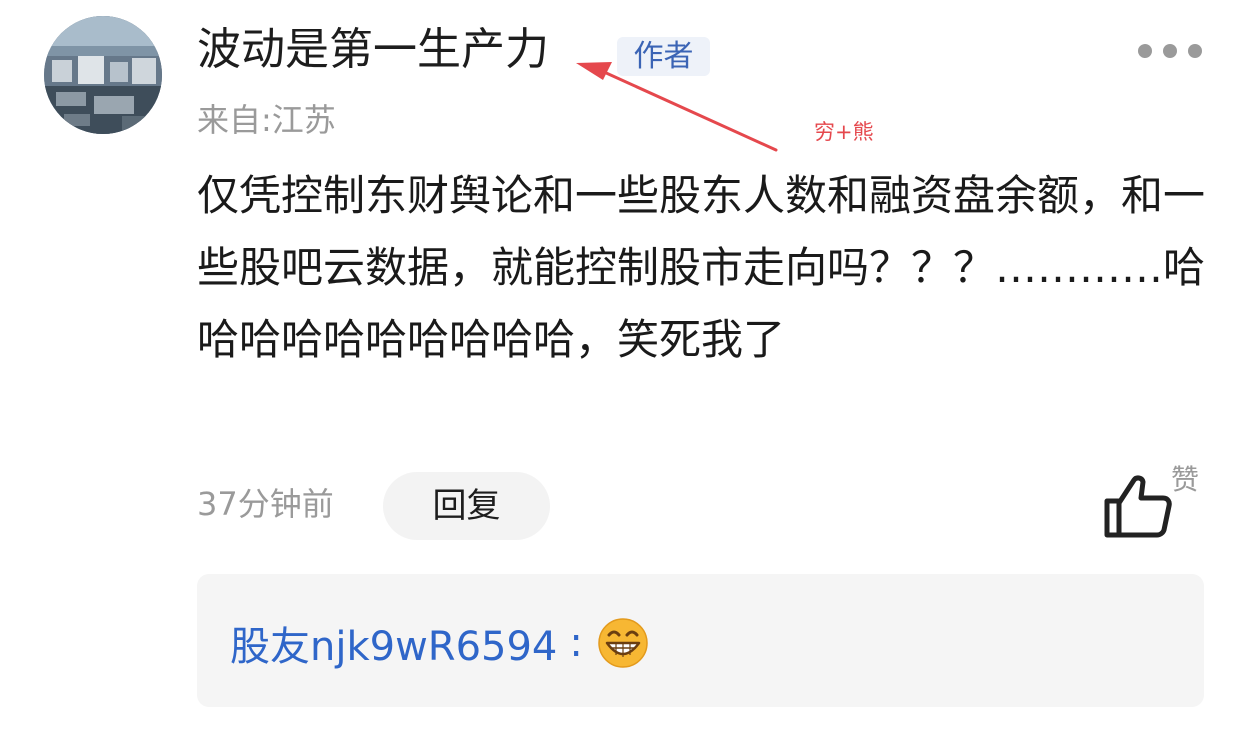 The image size is (1254, 744). What do you see at coordinates (663, 56) in the screenshot?
I see `author-badge: 作者` at bounding box center [663, 56].